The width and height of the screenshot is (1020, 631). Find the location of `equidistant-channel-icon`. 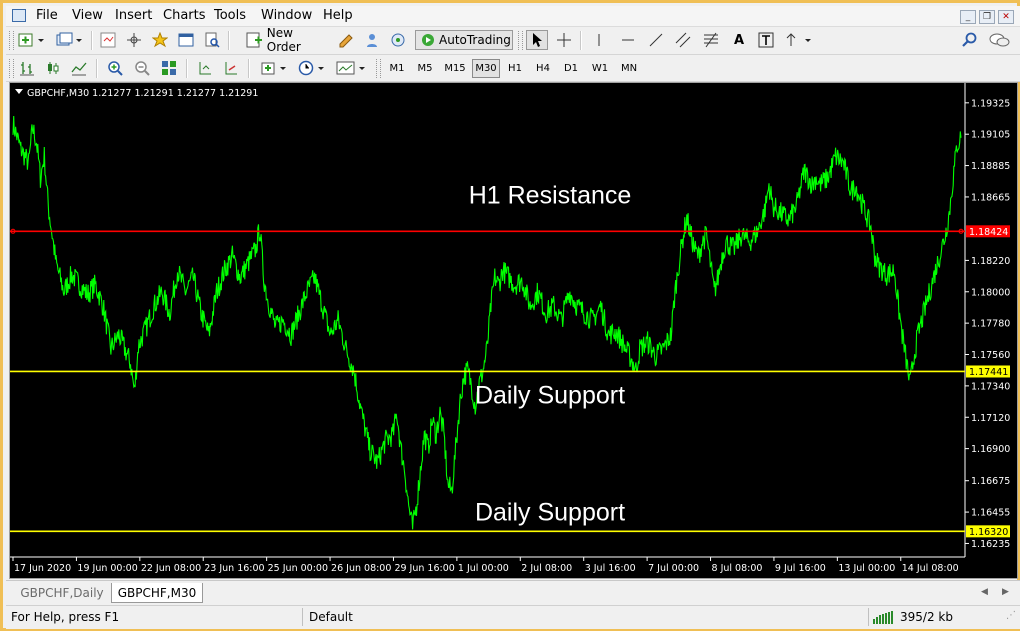

equidistant-channel-icon is located at coordinates (683, 40).